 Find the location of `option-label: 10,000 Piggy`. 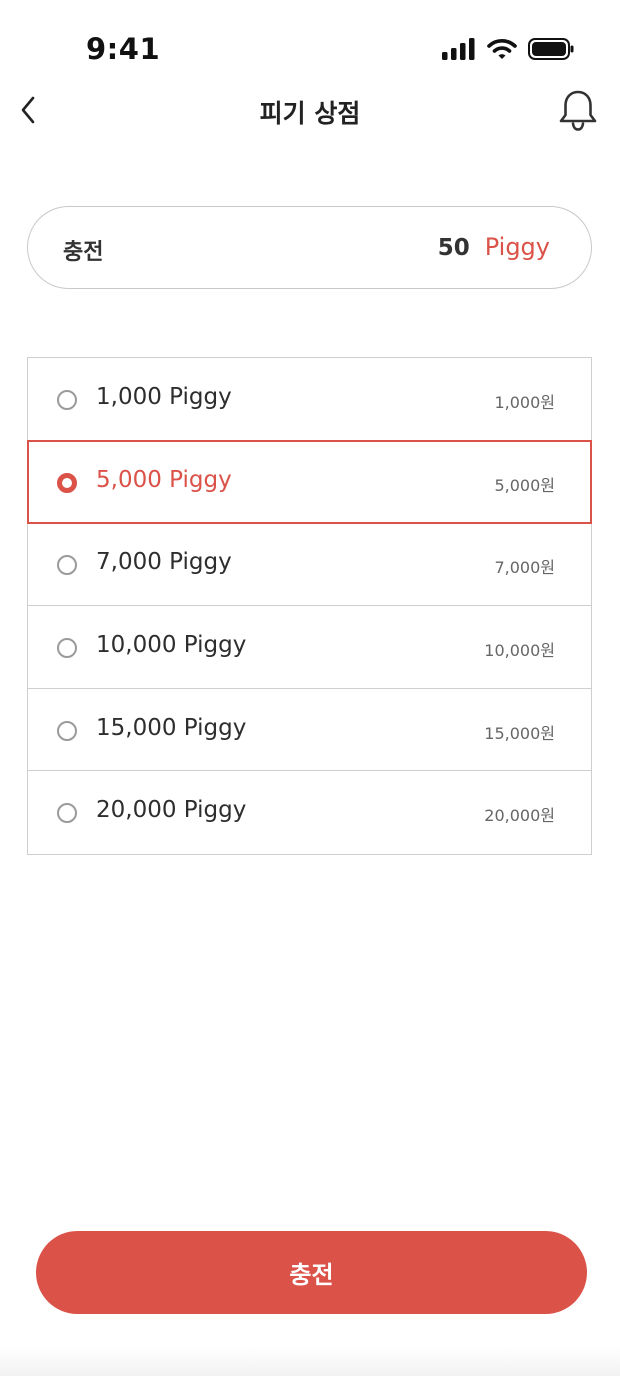

option-label: 10,000 Piggy is located at coordinates (171, 644).